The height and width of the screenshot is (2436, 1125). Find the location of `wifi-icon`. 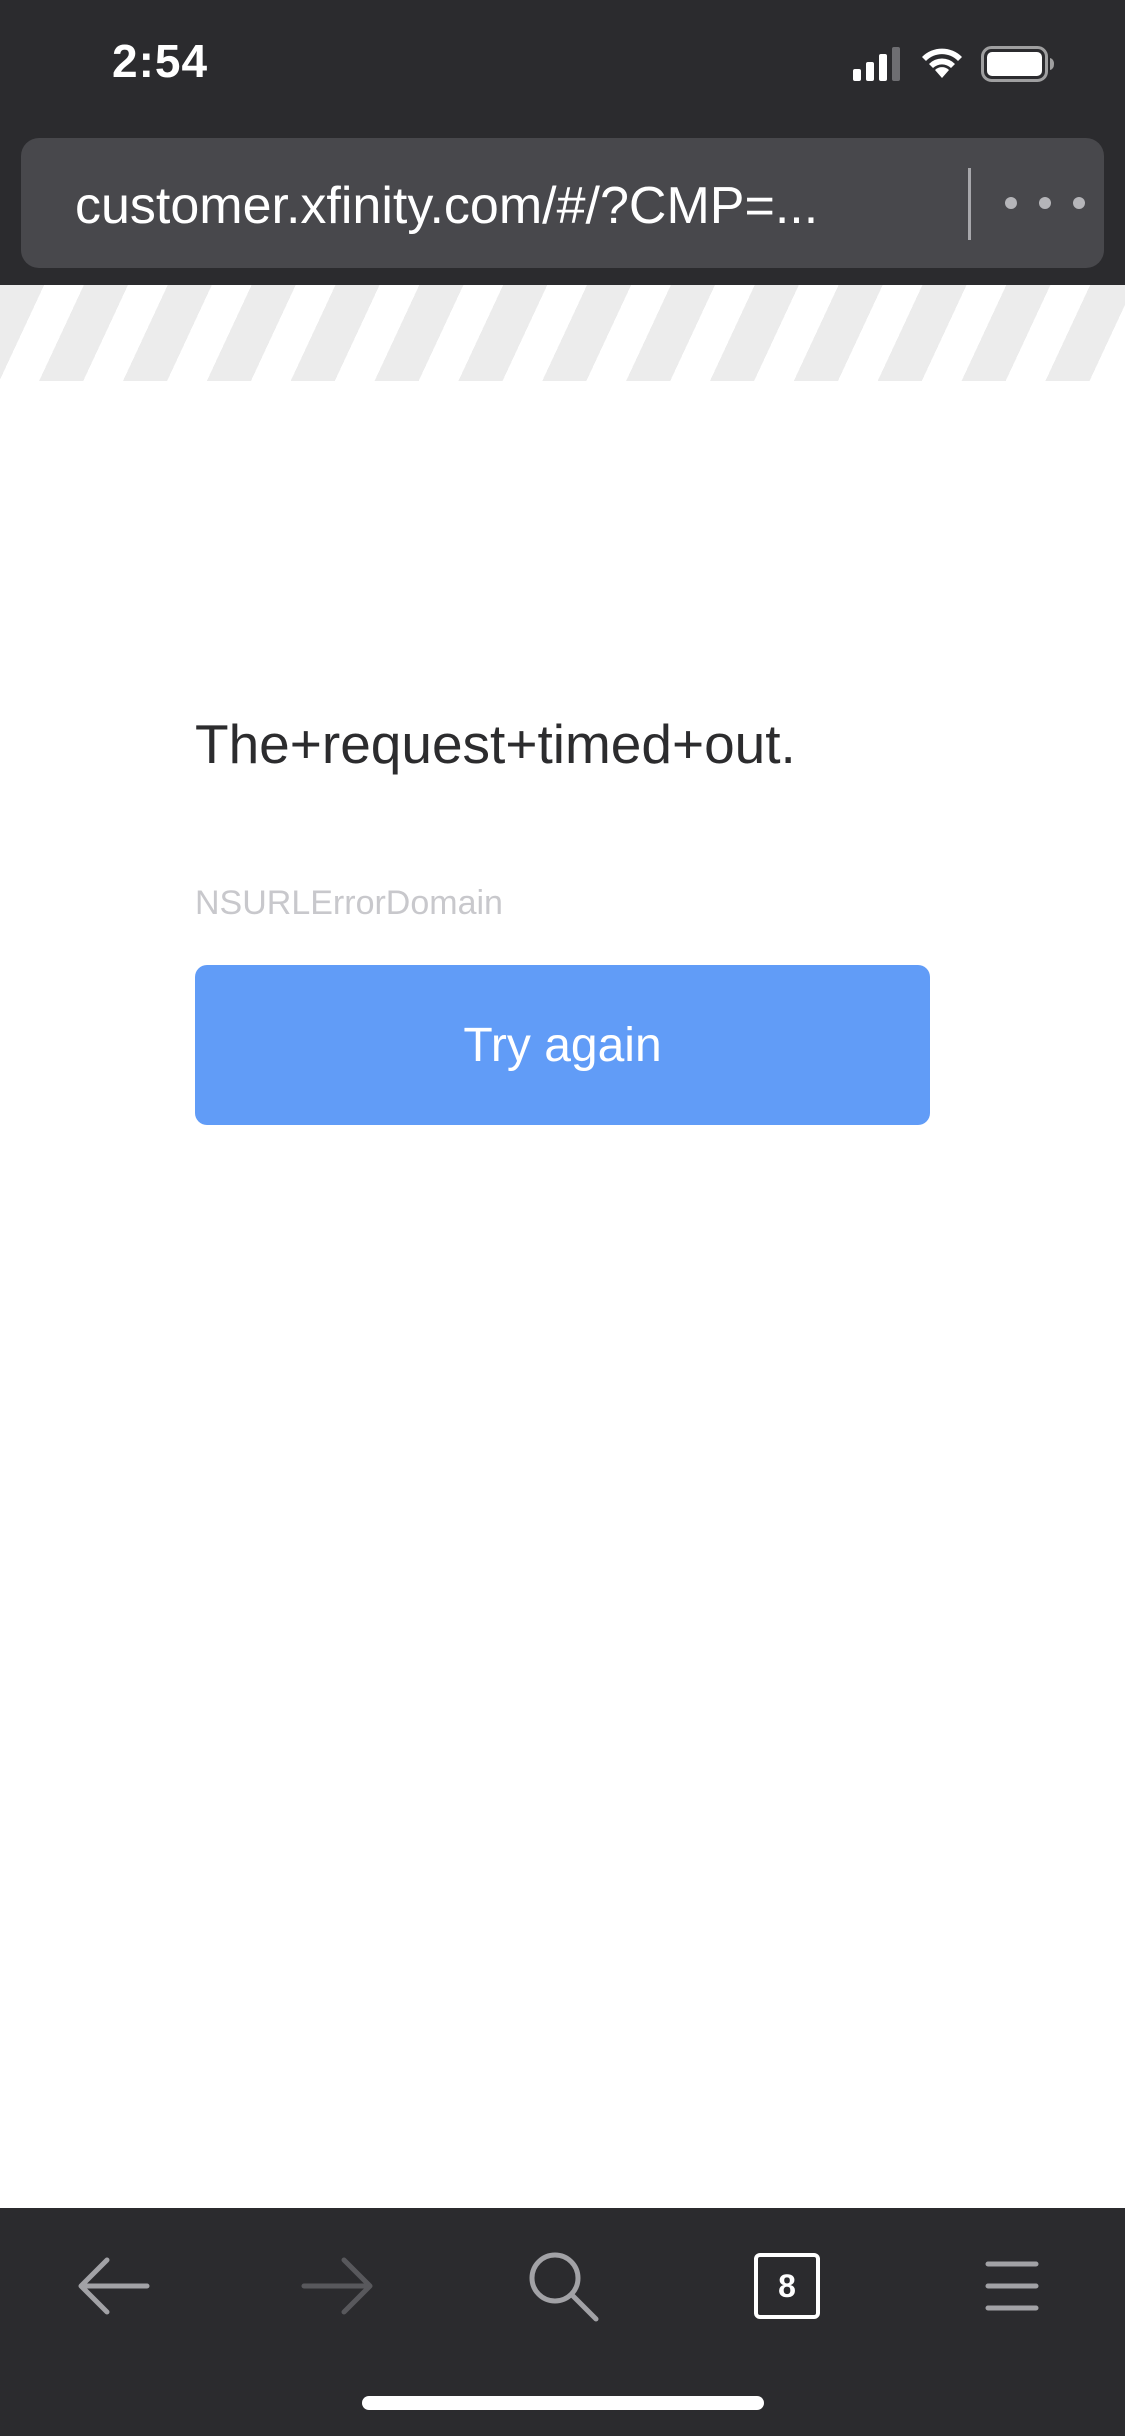

wifi-icon is located at coordinates (942, 63).